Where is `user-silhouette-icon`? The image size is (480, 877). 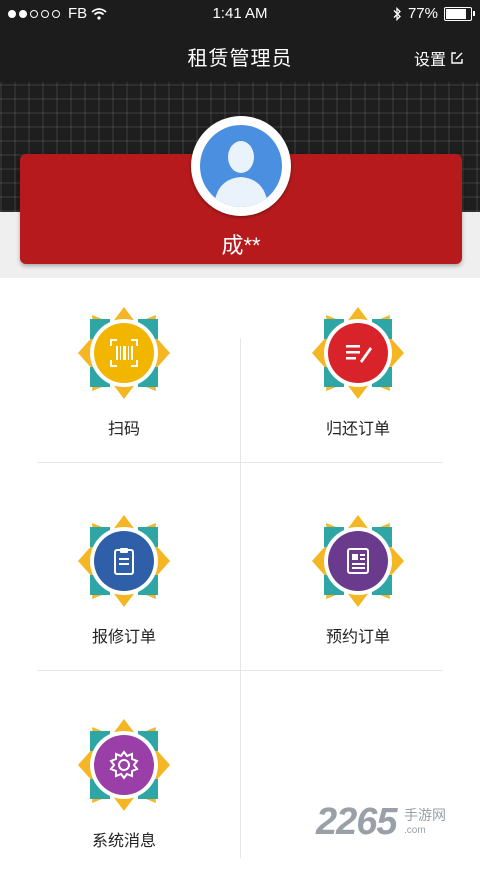 user-silhouette-icon is located at coordinates (241, 174).